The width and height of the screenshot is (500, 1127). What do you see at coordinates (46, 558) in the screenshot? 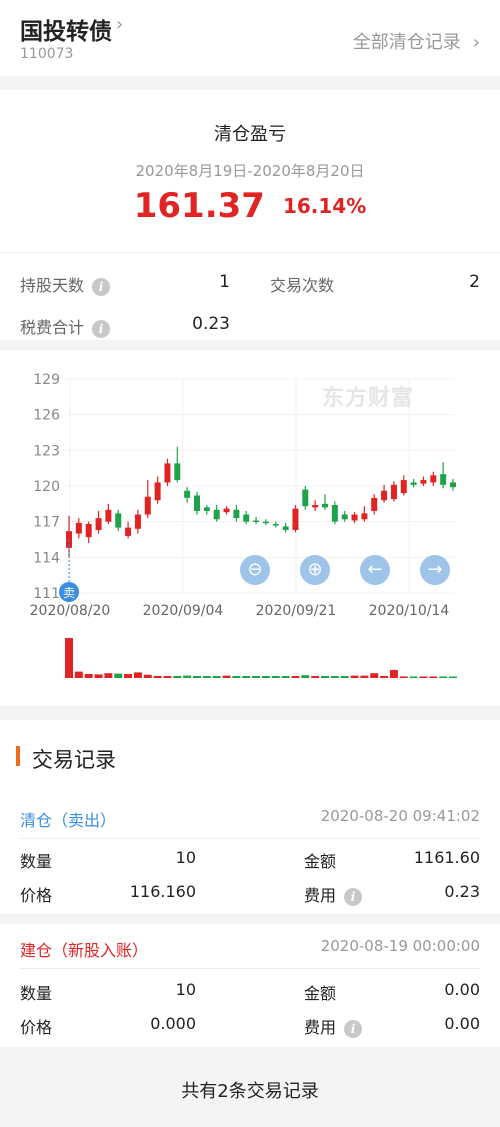
I see `y-tick-label: 114` at bounding box center [46, 558].